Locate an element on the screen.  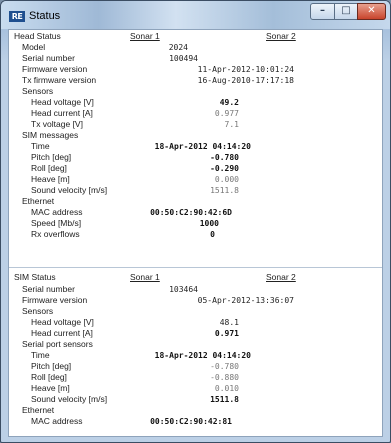
head-status-title: Head Status is located at coordinates (37, 36).